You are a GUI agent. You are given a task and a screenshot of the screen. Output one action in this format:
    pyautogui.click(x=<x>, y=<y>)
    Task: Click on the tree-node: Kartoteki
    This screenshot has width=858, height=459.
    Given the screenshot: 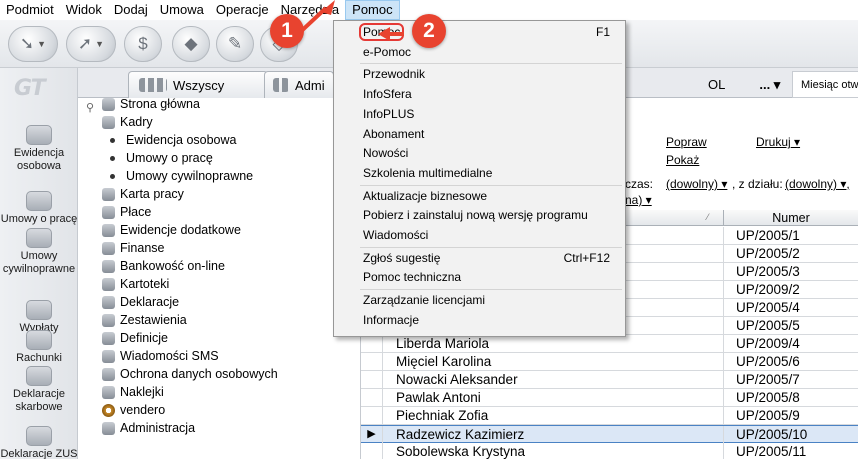 What is the action you would take?
    pyautogui.click(x=135, y=284)
    